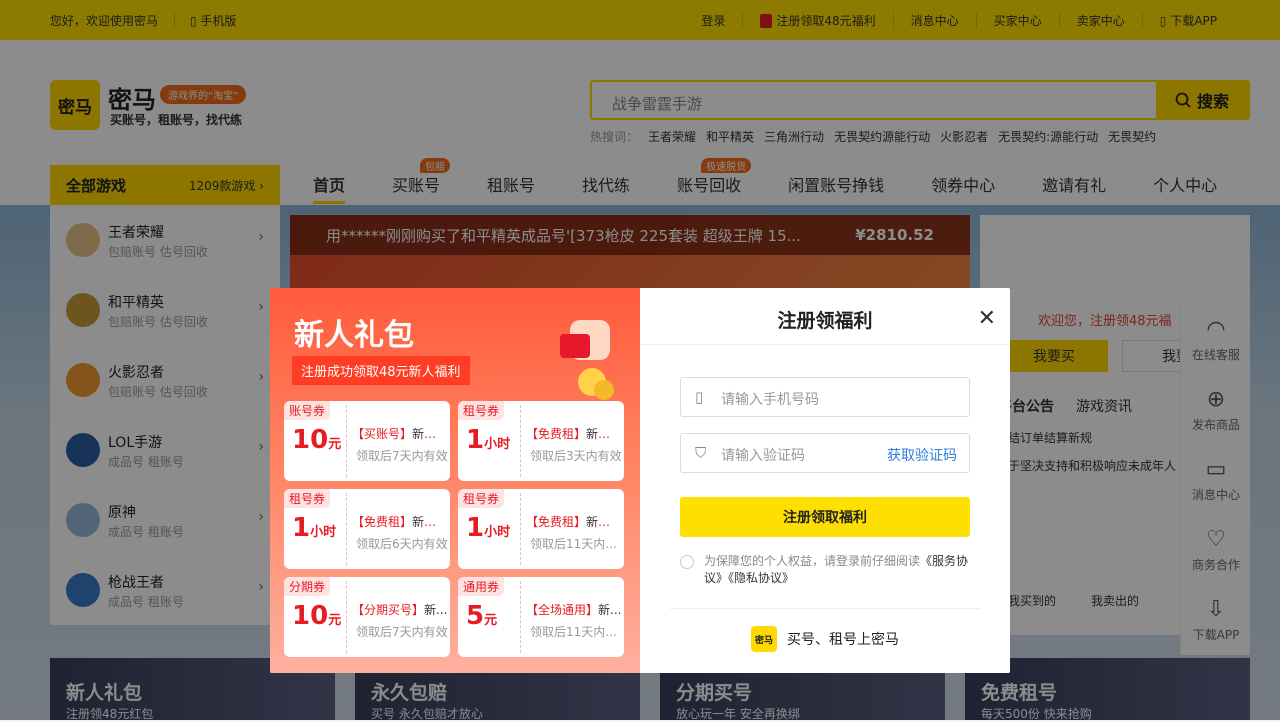 Image resolution: width=1280 pixels, height=722 pixels. I want to click on modal-footer: 密马 买号、租号上密马, so click(825, 639).